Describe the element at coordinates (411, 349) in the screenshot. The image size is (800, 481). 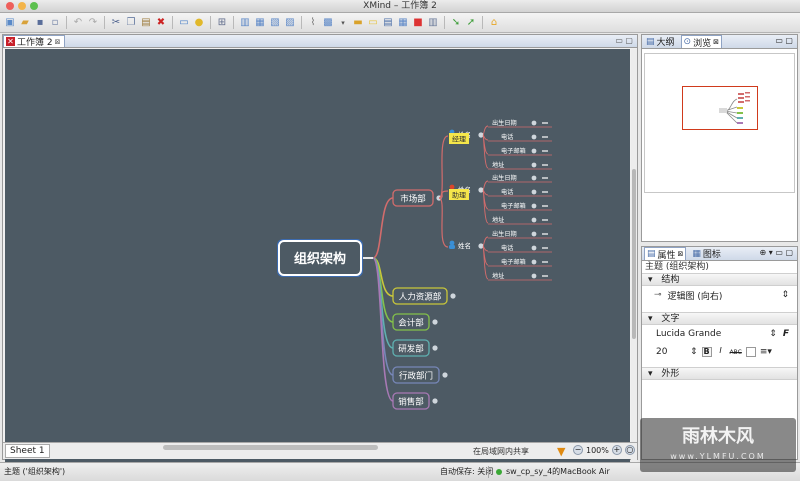
I see `department-label: 研发部` at that location.